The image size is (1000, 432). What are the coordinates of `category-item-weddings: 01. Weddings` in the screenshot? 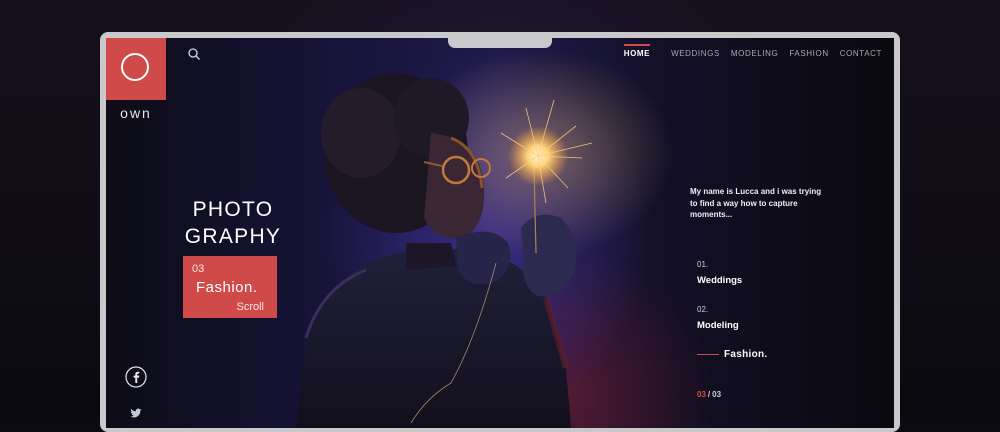 It's located at (719, 282).